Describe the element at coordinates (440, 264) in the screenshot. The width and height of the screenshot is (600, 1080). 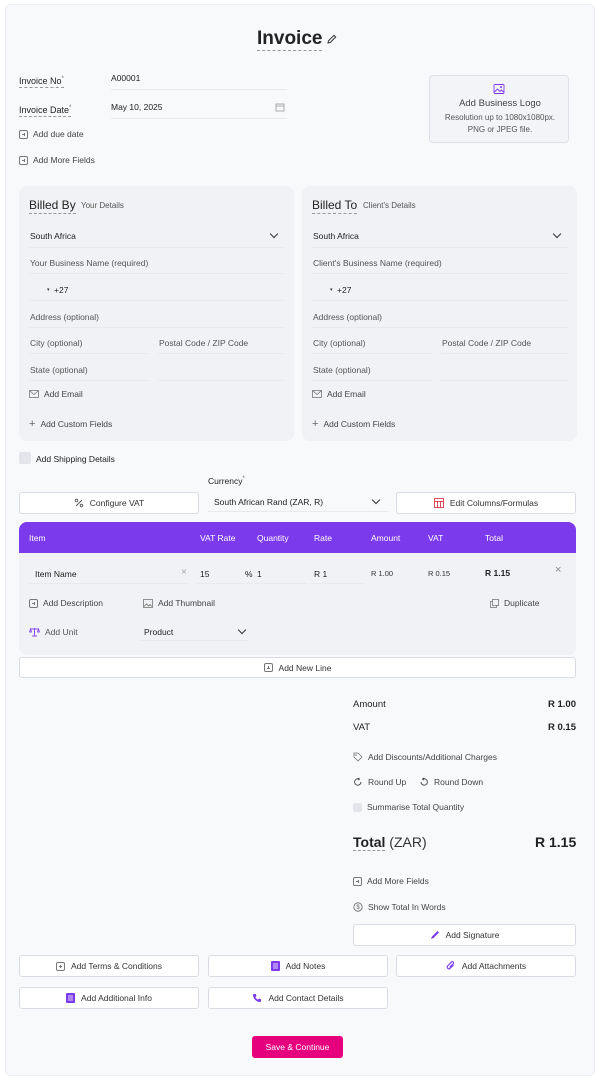
I see `billed-to-business-name-input: Client's Business Name (required)` at that location.